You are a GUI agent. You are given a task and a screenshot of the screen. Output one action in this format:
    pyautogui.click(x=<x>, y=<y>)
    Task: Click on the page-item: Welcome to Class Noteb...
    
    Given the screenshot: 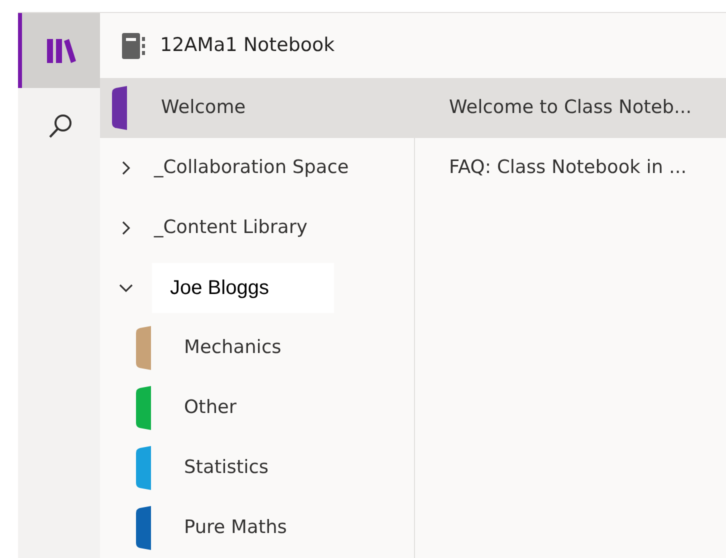 What is the action you would take?
    pyautogui.click(x=570, y=108)
    